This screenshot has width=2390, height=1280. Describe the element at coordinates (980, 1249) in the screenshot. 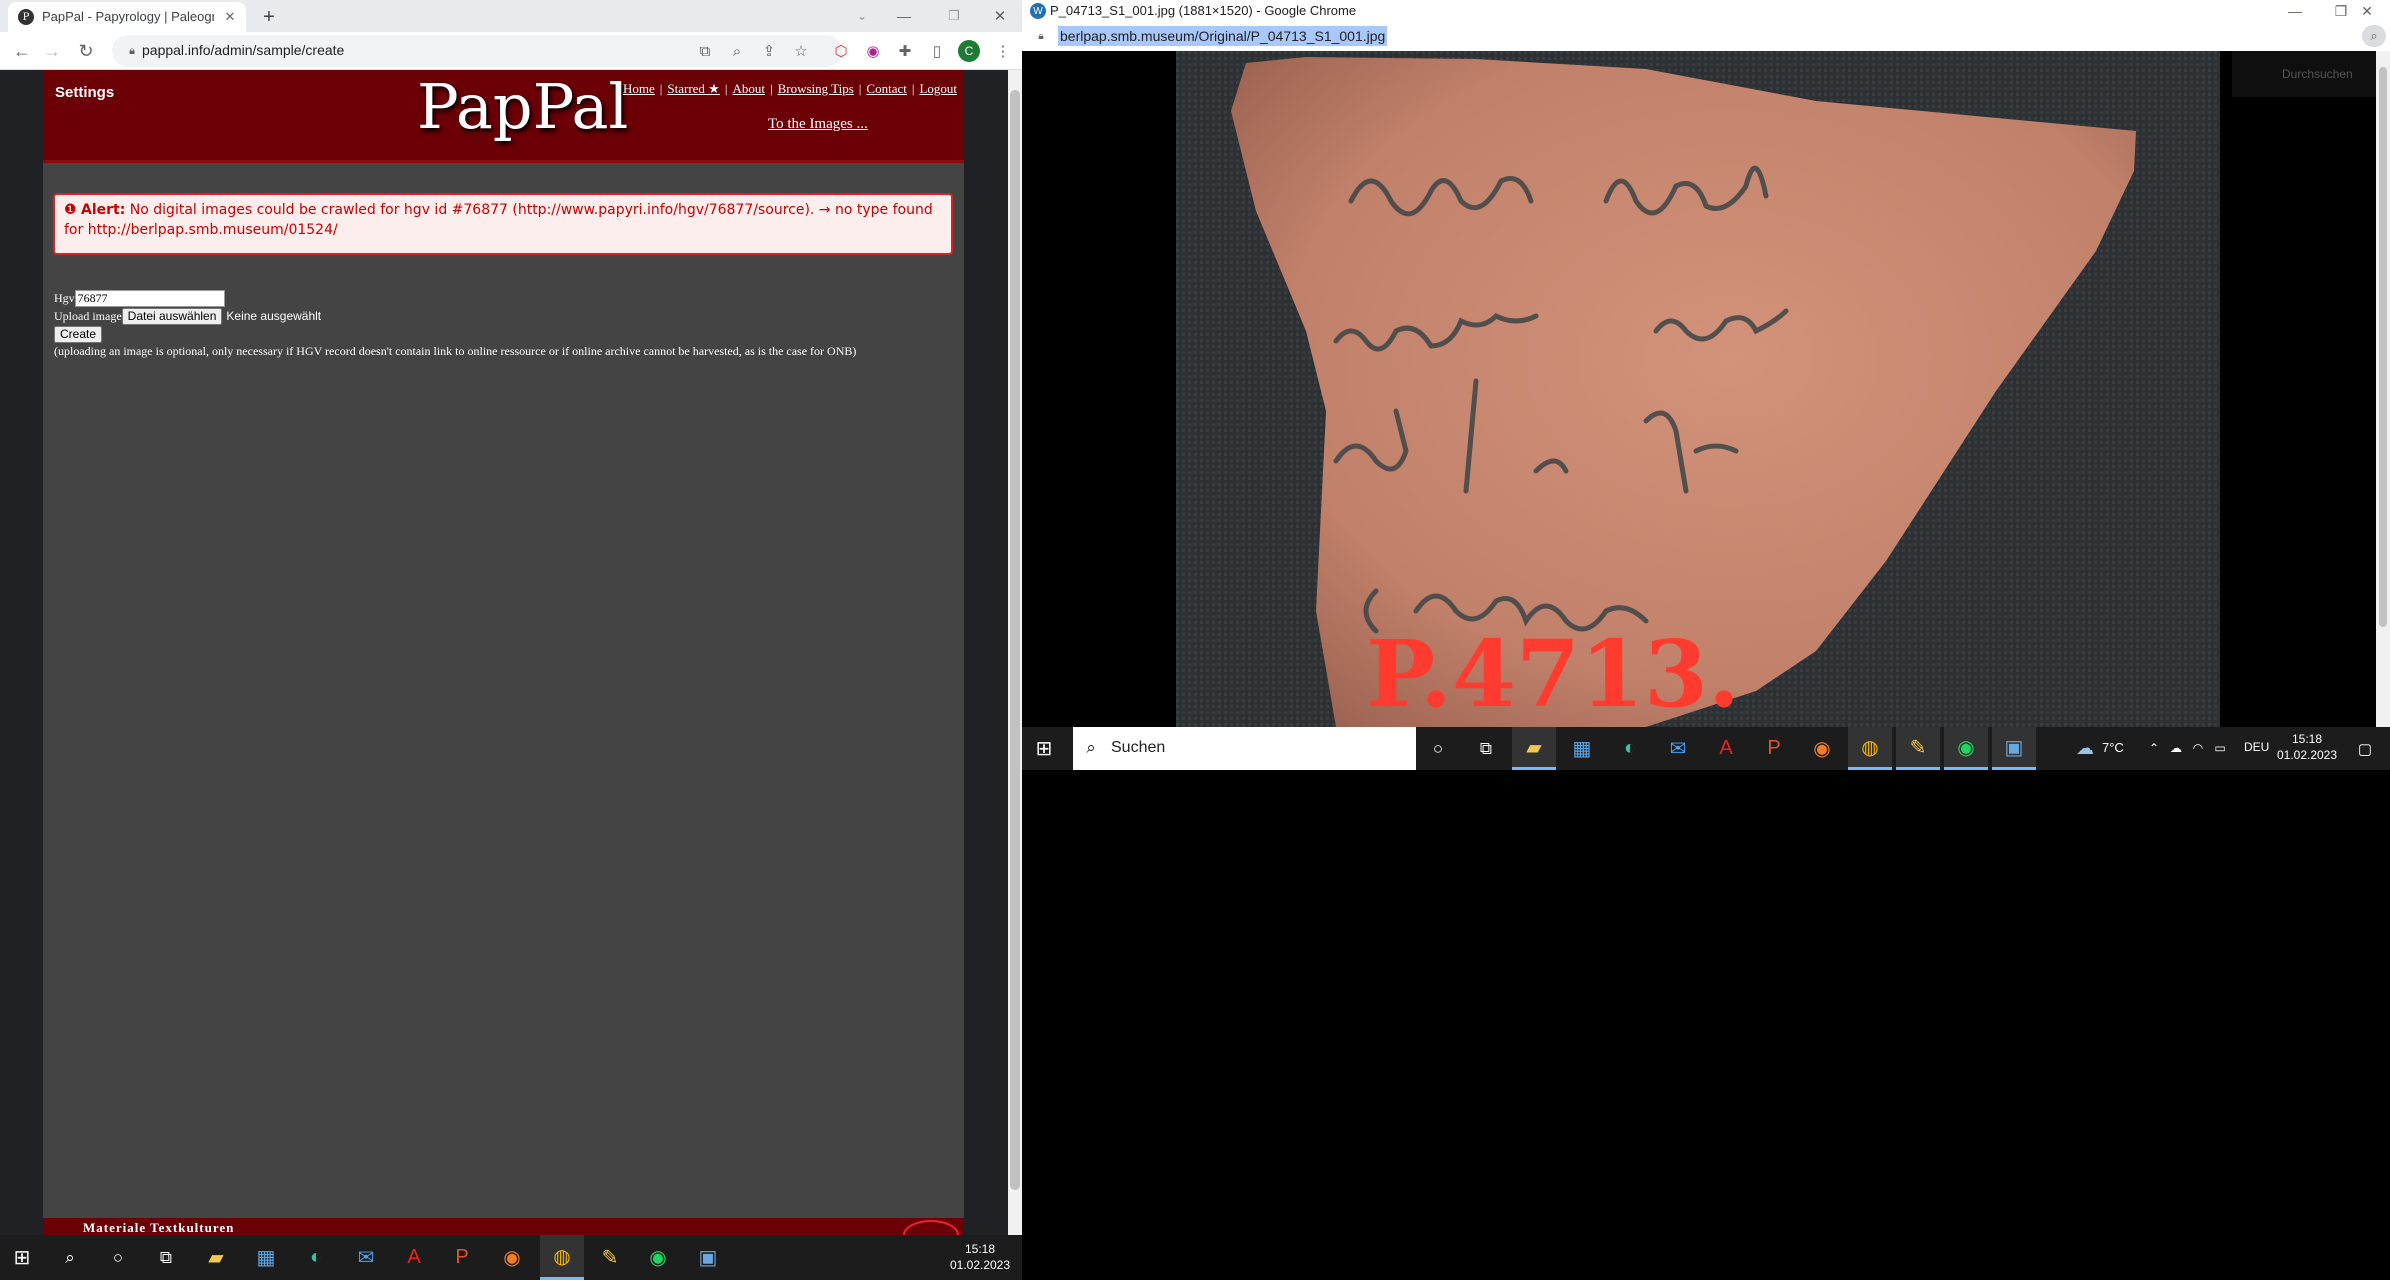

I see `time-text: 15:18` at that location.